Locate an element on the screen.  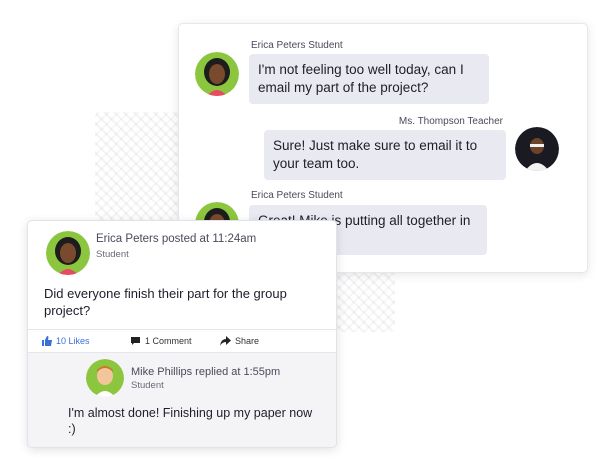
comment-count: 1 Comment is located at coordinates (168, 341).